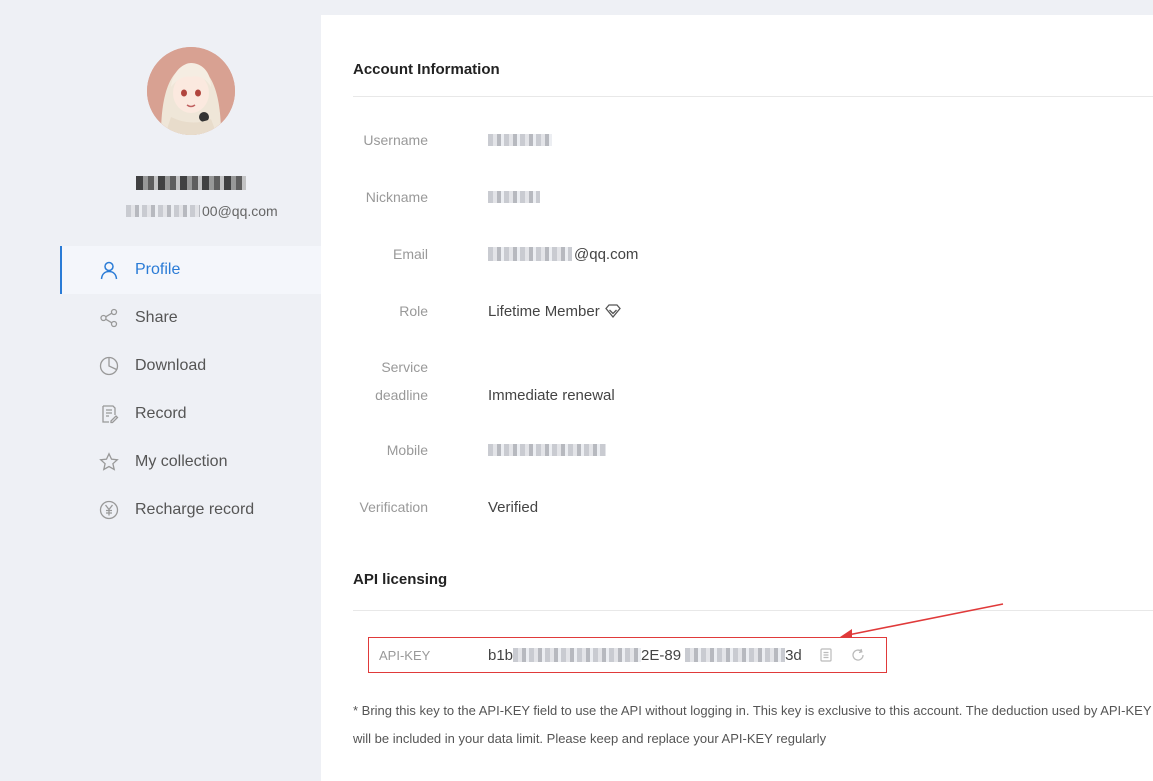 The width and height of the screenshot is (1153, 781). Describe the element at coordinates (171, 365) in the screenshot. I see `sidebar-item-label: Download` at that location.